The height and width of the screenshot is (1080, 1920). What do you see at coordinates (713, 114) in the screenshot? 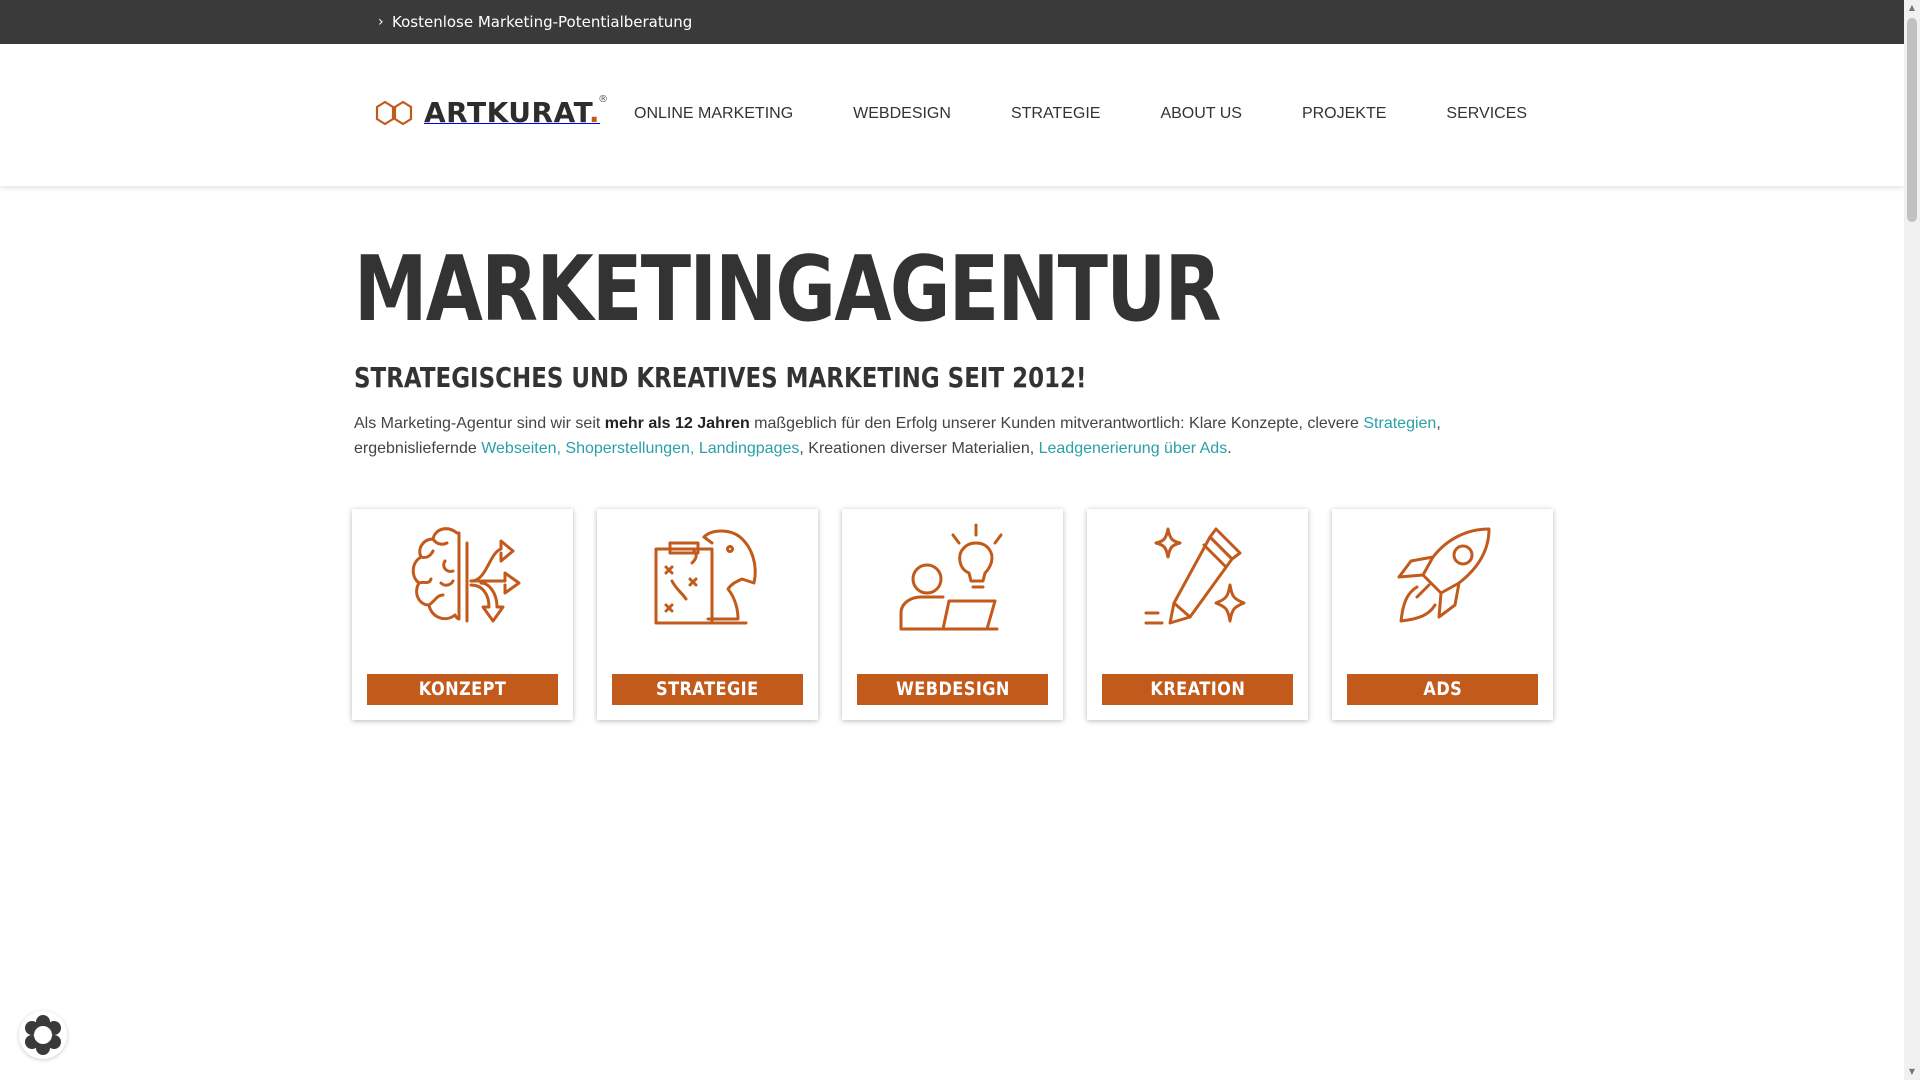
I see `nav-item-online-marketing: ONLINE MARKETING` at bounding box center [713, 114].